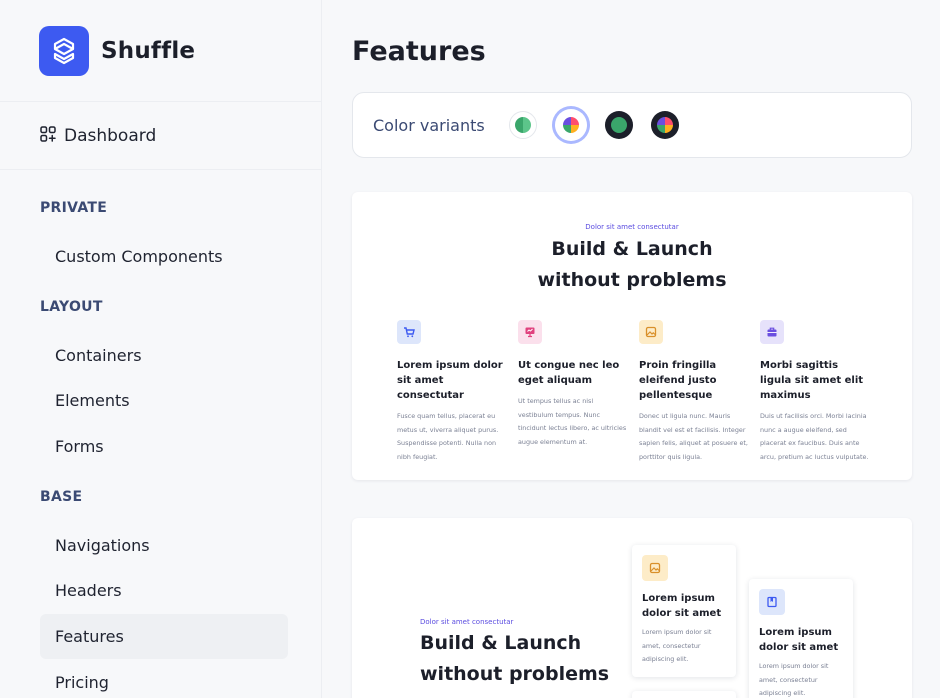  What do you see at coordinates (530, 332) in the screenshot?
I see `presentation-icon` at bounding box center [530, 332].